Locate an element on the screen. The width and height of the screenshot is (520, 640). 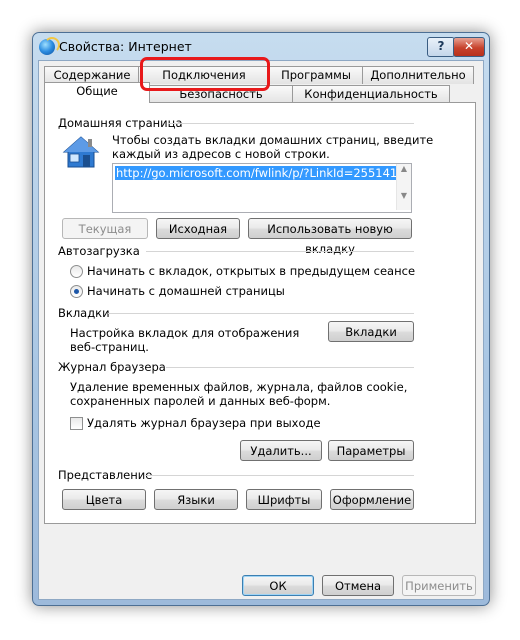
startup-home-page-radio is located at coordinates (76, 291).